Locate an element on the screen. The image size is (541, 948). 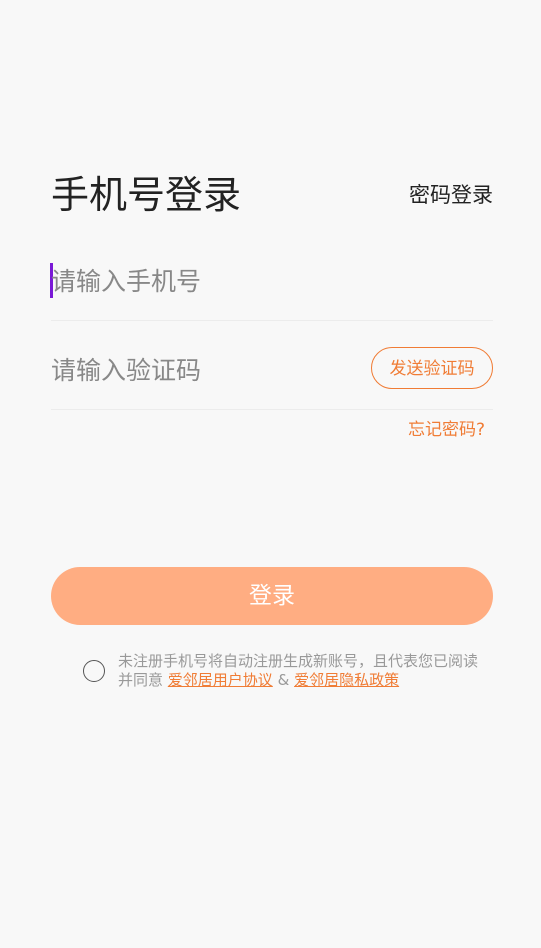
password-login-link: 密码登录 is located at coordinates (451, 195).